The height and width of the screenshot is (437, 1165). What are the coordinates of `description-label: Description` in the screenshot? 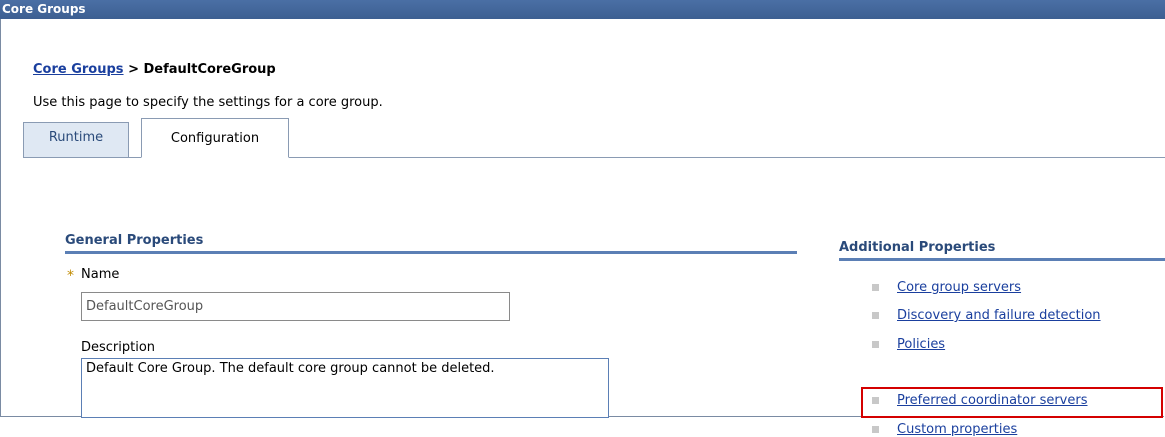 It's located at (118, 347).